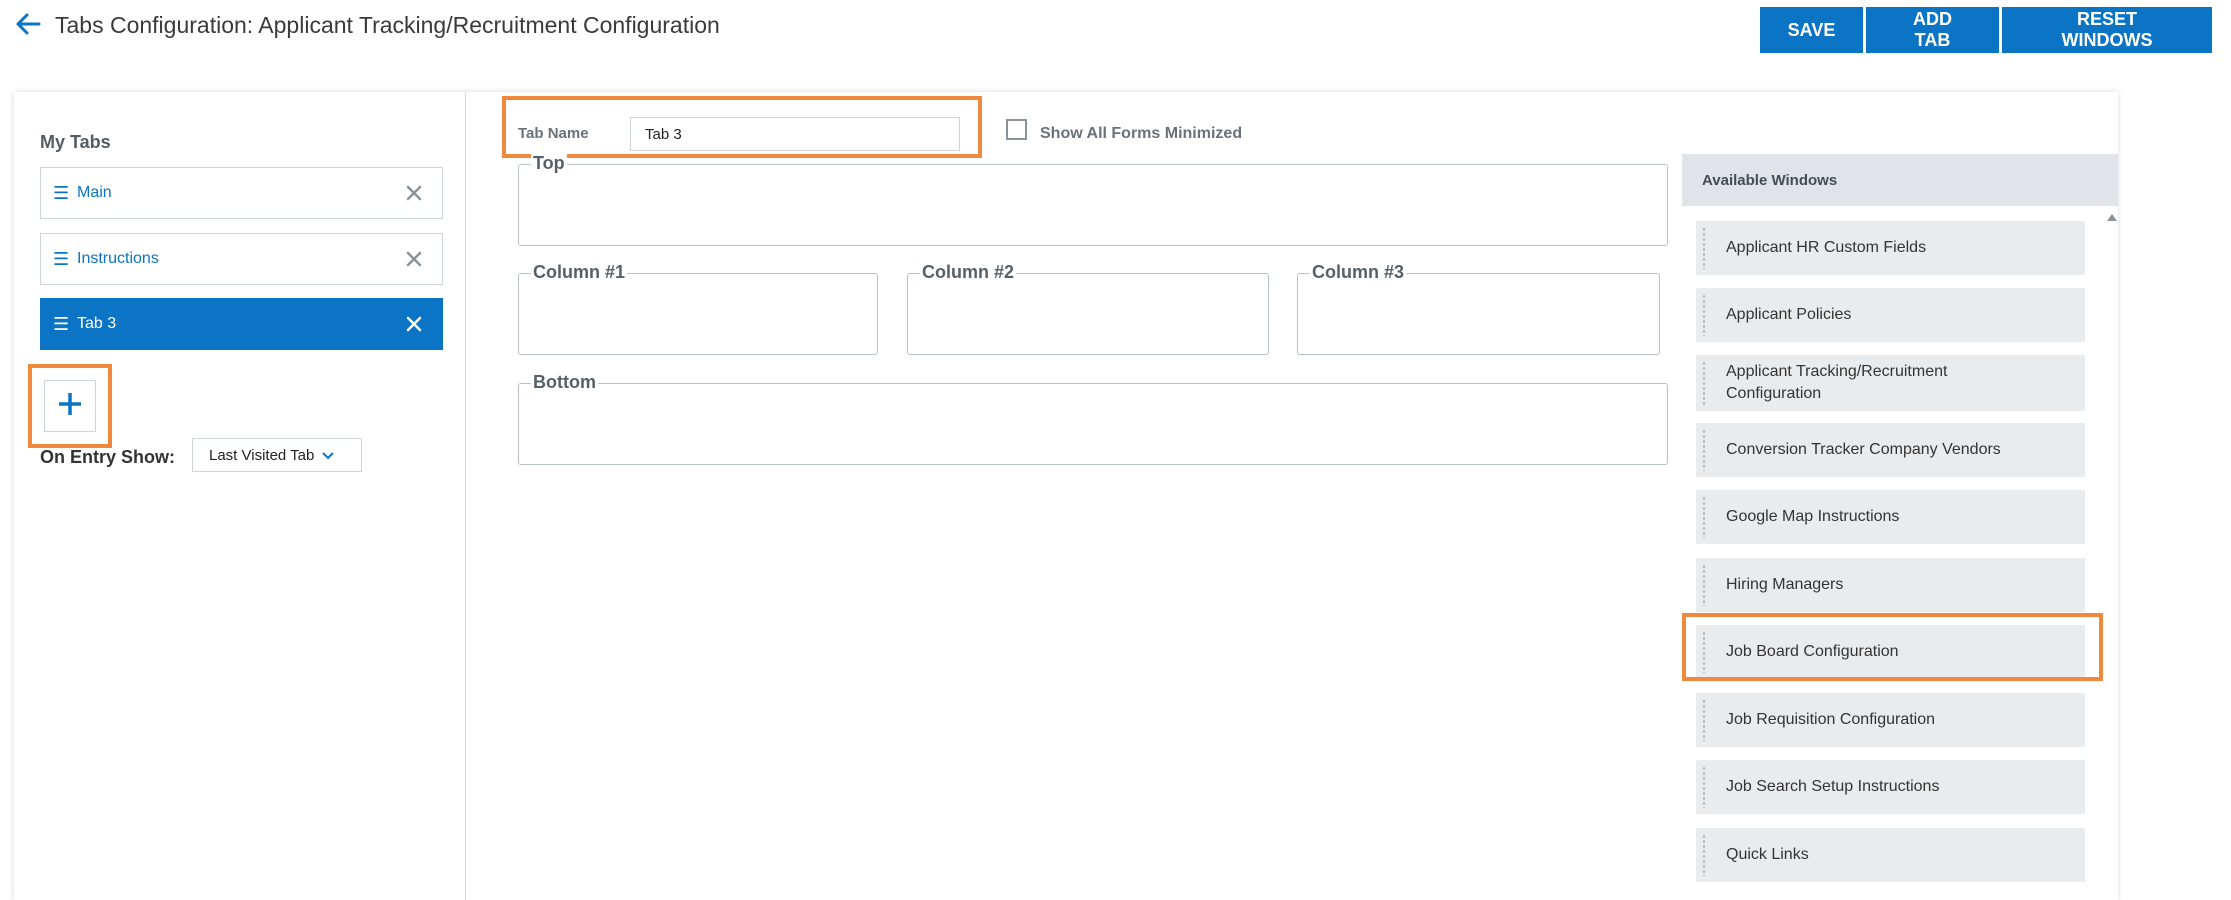  What do you see at coordinates (579, 272) in the screenshot?
I see `zone-column-1-label: Column #1` at bounding box center [579, 272].